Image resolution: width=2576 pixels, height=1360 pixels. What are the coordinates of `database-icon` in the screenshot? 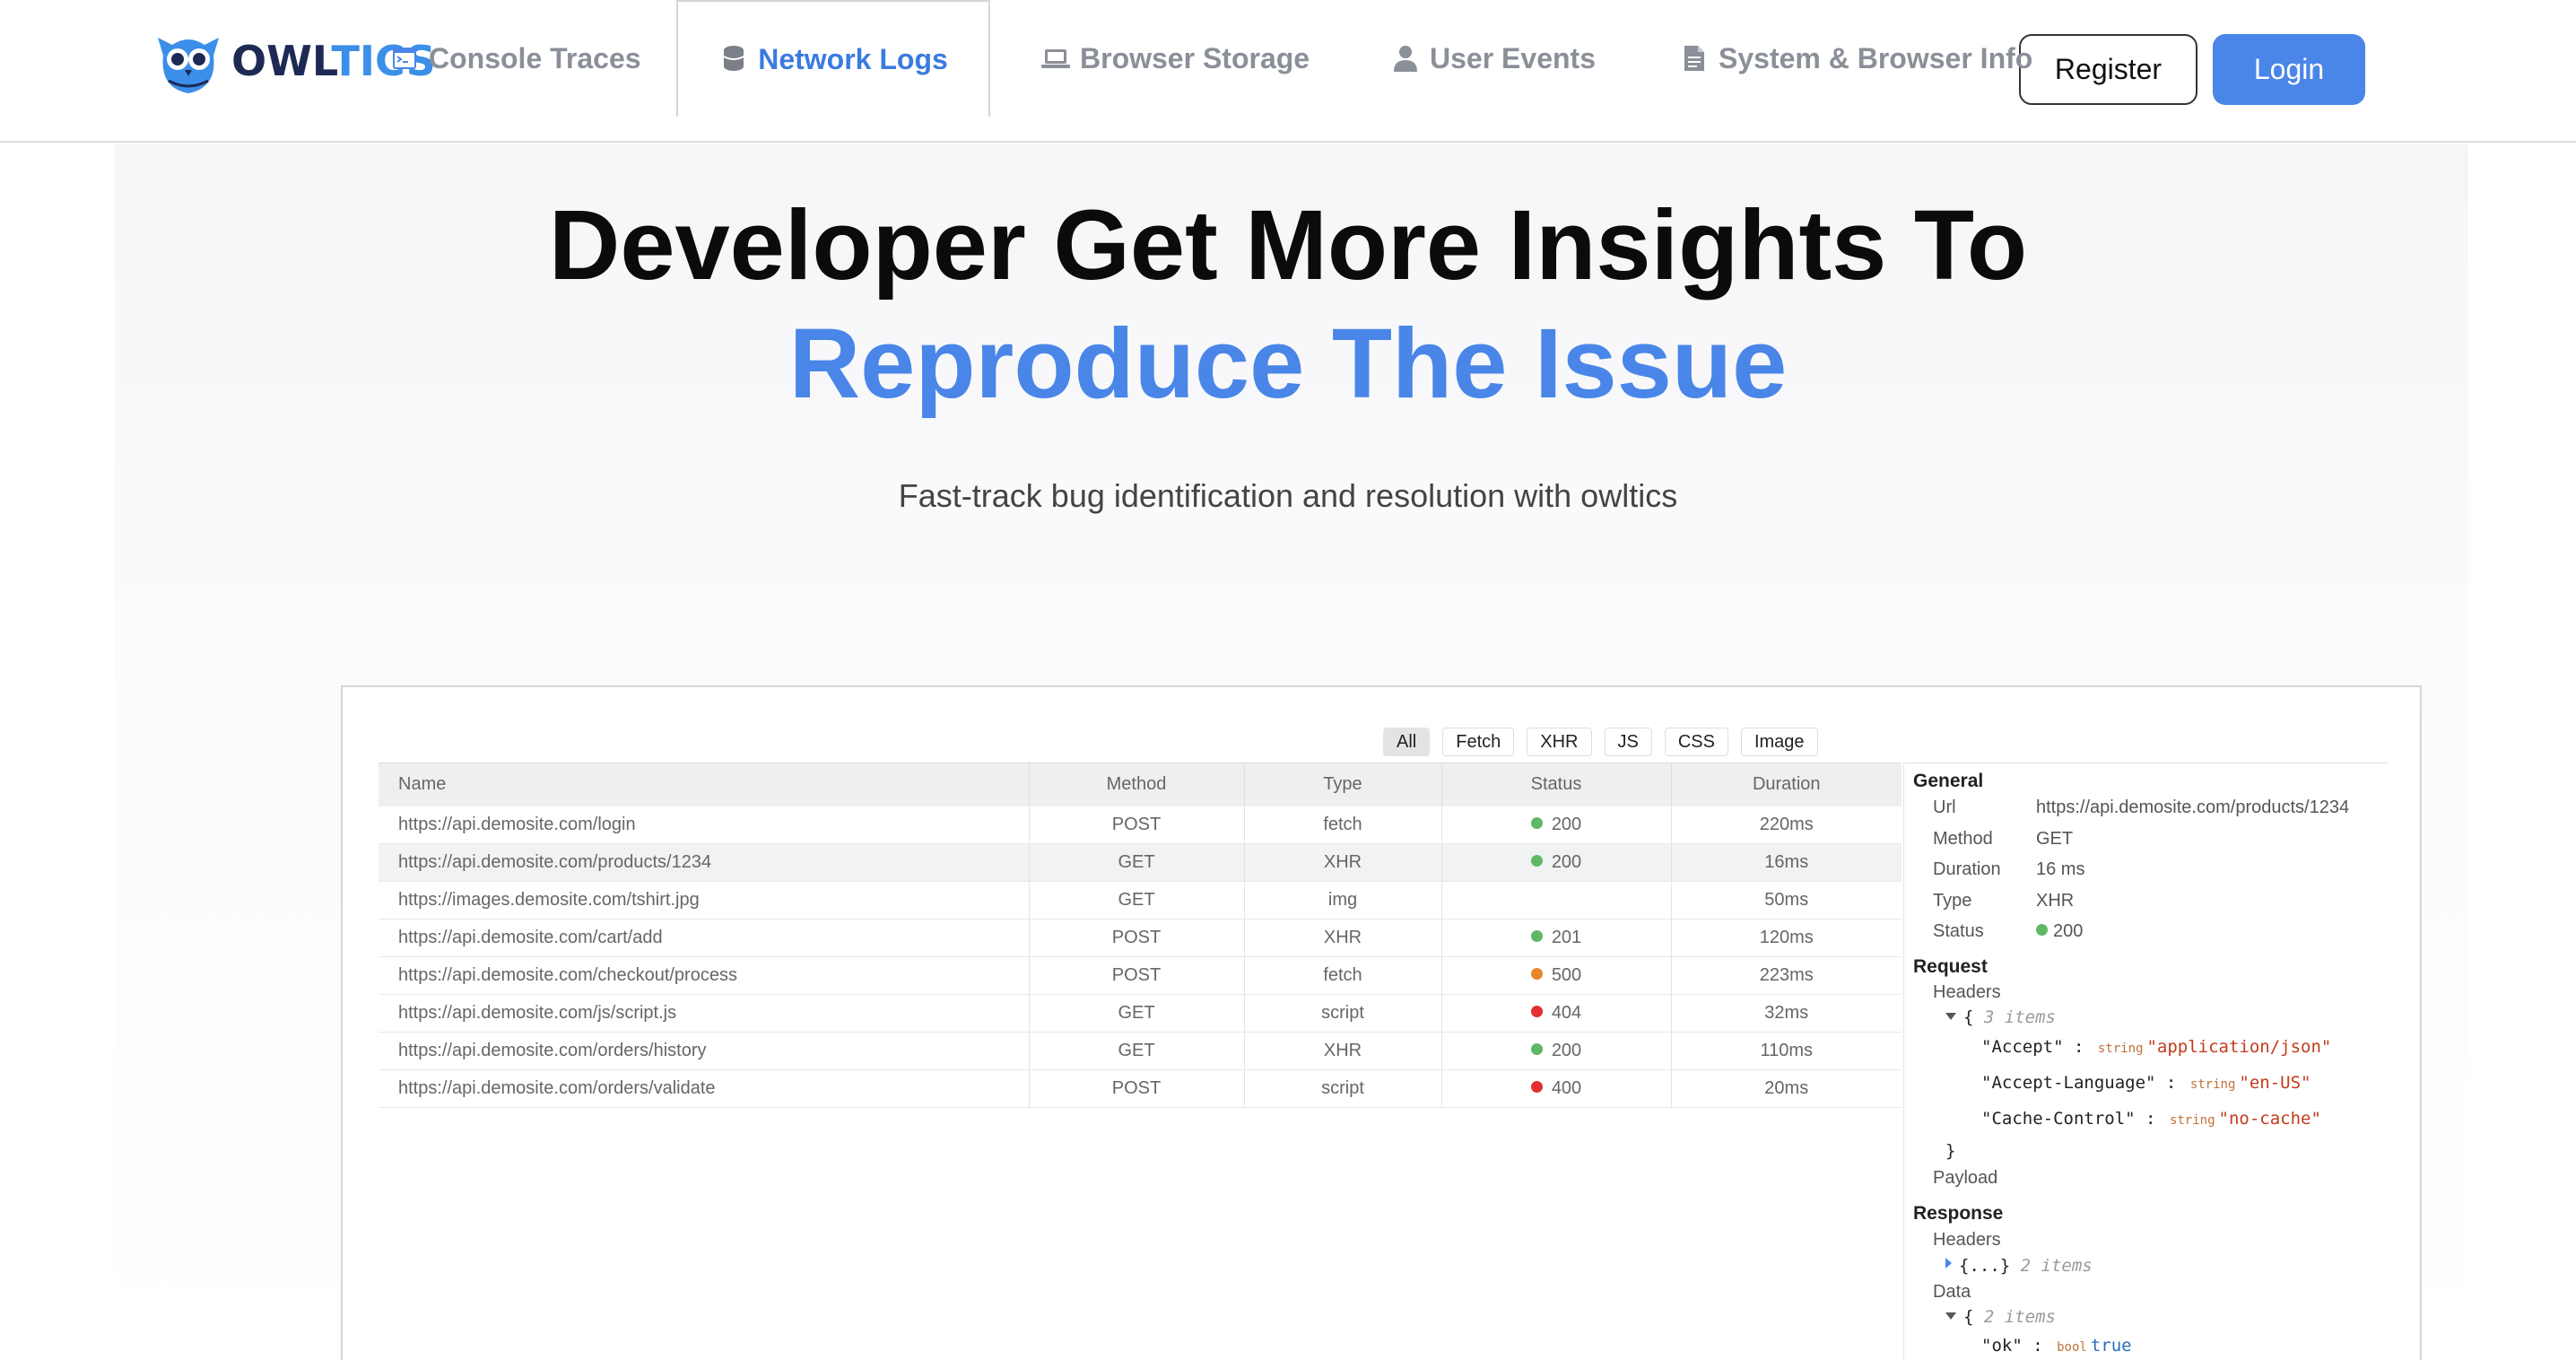 It's located at (733, 59).